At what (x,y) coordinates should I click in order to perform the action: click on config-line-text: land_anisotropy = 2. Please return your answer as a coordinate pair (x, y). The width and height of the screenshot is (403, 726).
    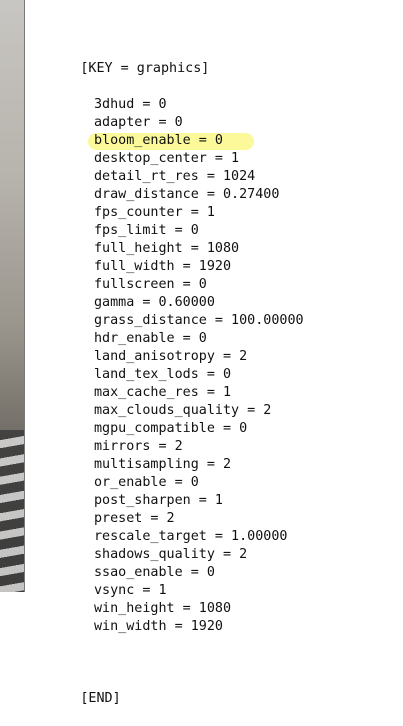
    Looking at the image, I should click on (171, 356).